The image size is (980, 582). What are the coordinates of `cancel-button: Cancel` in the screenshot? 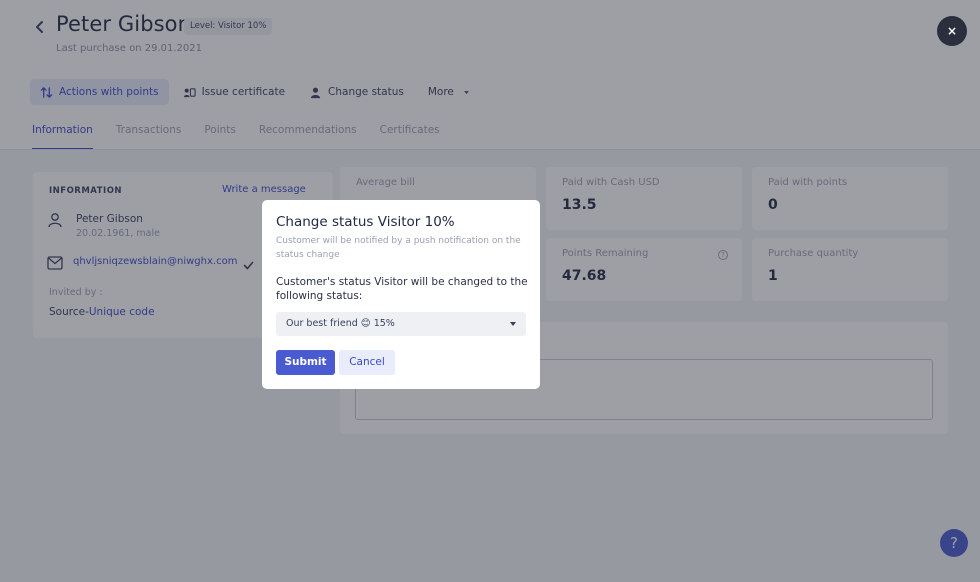 It's located at (367, 362).